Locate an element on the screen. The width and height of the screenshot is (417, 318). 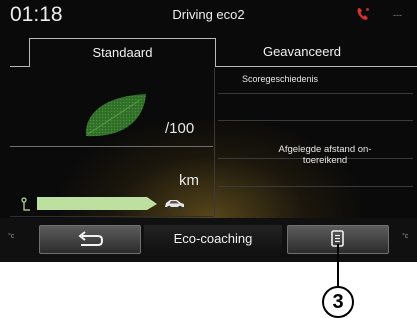
status-bar: 01:18 Driving eco2 --- is located at coordinates (208, 15).